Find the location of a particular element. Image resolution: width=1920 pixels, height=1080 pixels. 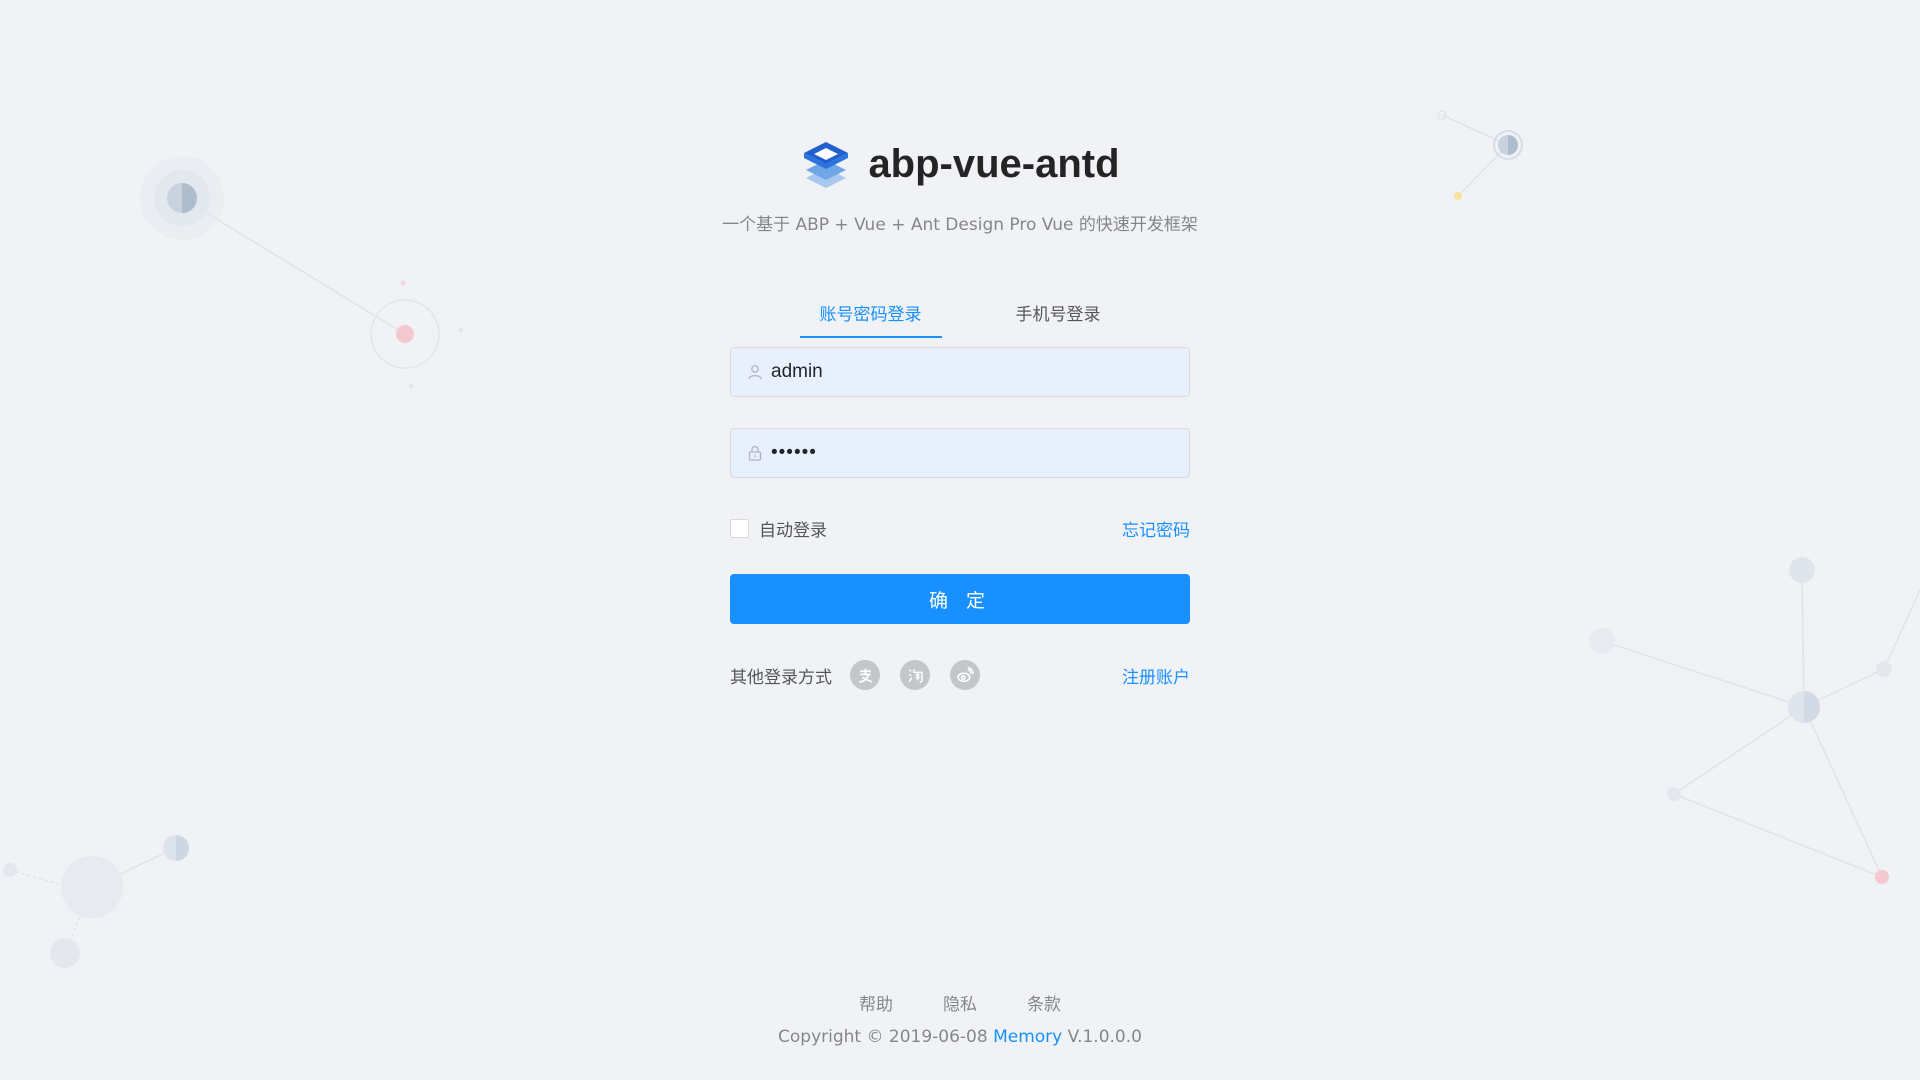

other-login-label: 其他登录方式 is located at coordinates (781, 677).